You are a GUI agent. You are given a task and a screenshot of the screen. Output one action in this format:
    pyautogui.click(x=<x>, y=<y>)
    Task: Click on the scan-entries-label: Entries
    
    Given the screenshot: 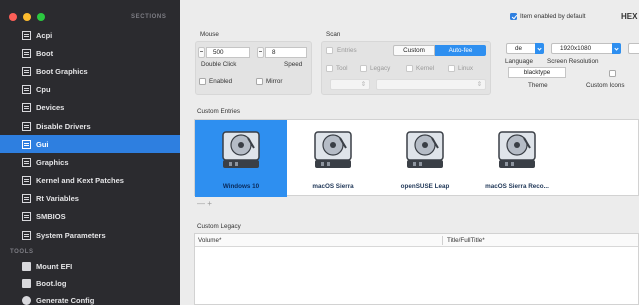 What is the action you would take?
    pyautogui.click(x=347, y=50)
    